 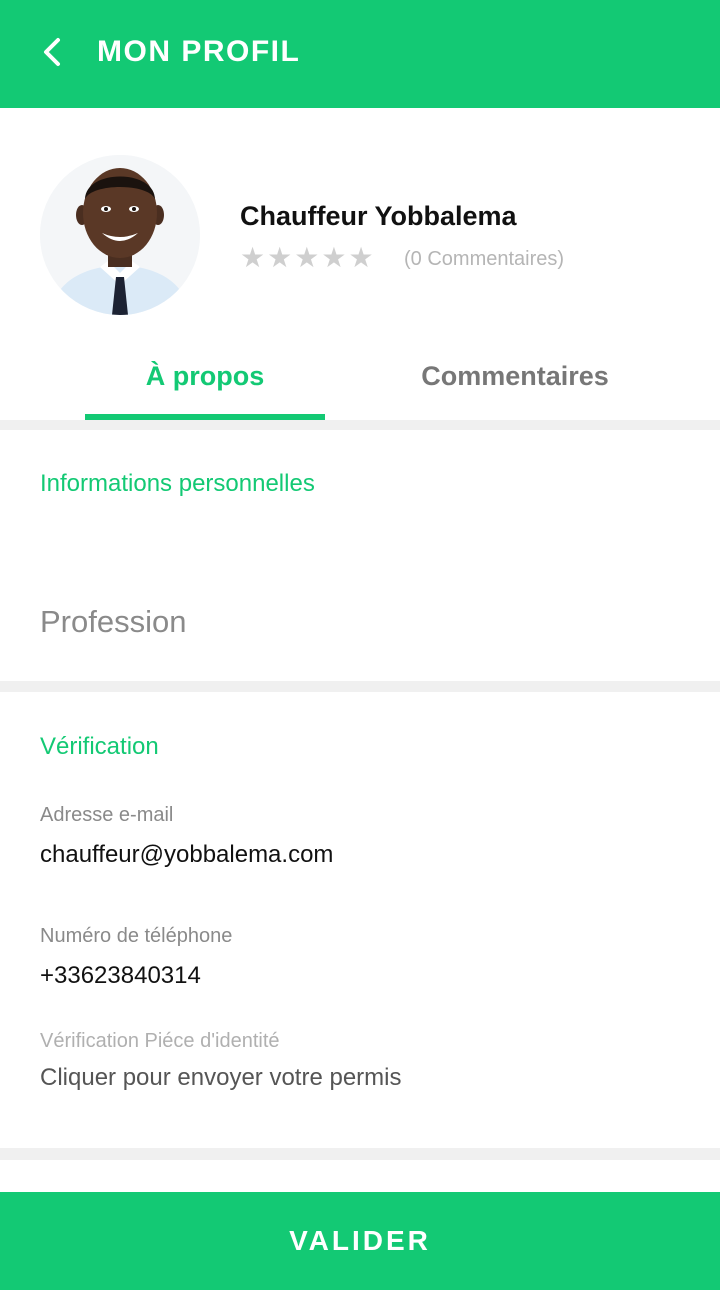 I want to click on upload-license-link: Cliquer pour envoyer votre permis, so click(x=221, y=1078).